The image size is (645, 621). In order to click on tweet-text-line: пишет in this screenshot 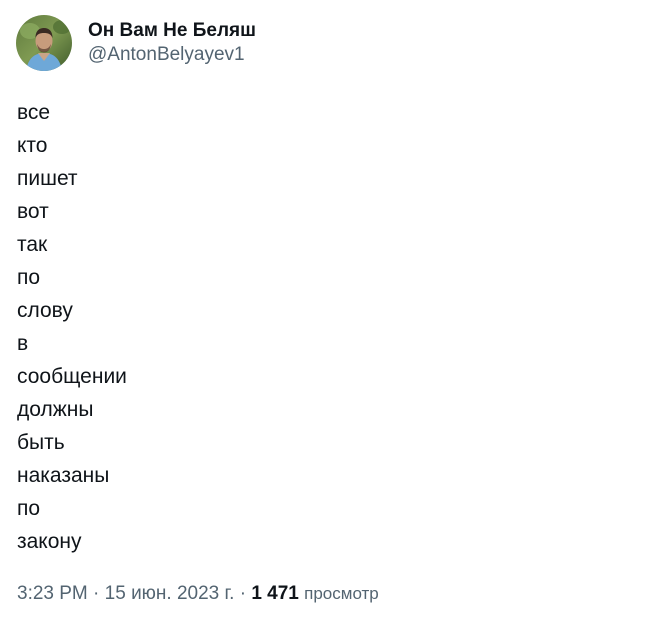, I will do `click(47, 178)`.